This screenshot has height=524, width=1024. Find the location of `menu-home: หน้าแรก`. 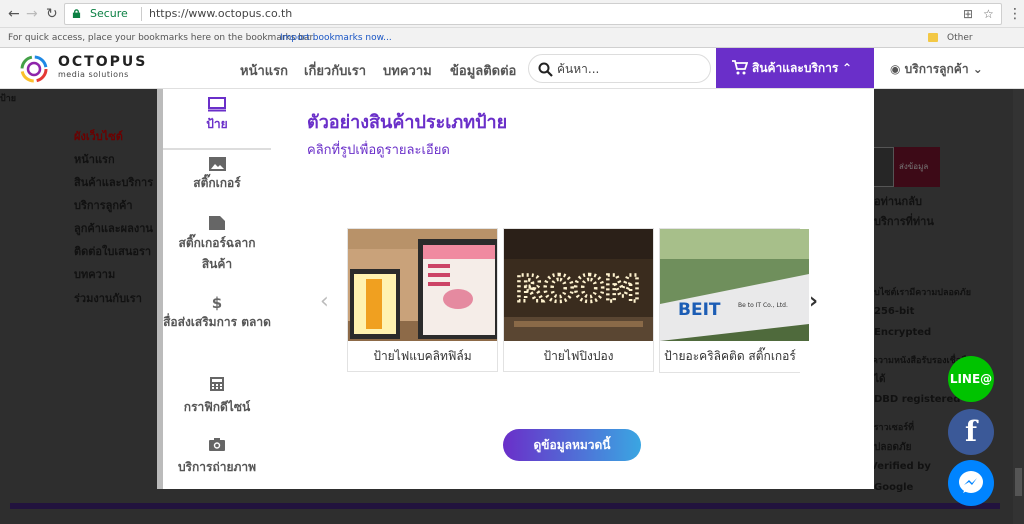

menu-home: หน้าแรก is located at coordinates (264, 70).